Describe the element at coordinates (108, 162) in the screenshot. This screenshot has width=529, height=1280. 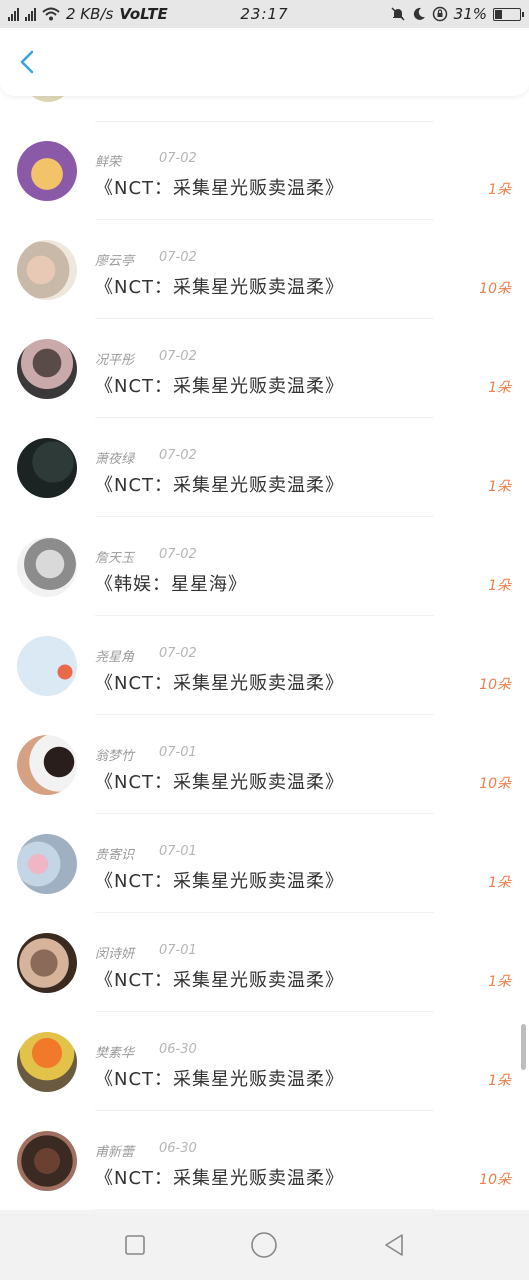
I see `sender-name: 鲜荣` at that location.